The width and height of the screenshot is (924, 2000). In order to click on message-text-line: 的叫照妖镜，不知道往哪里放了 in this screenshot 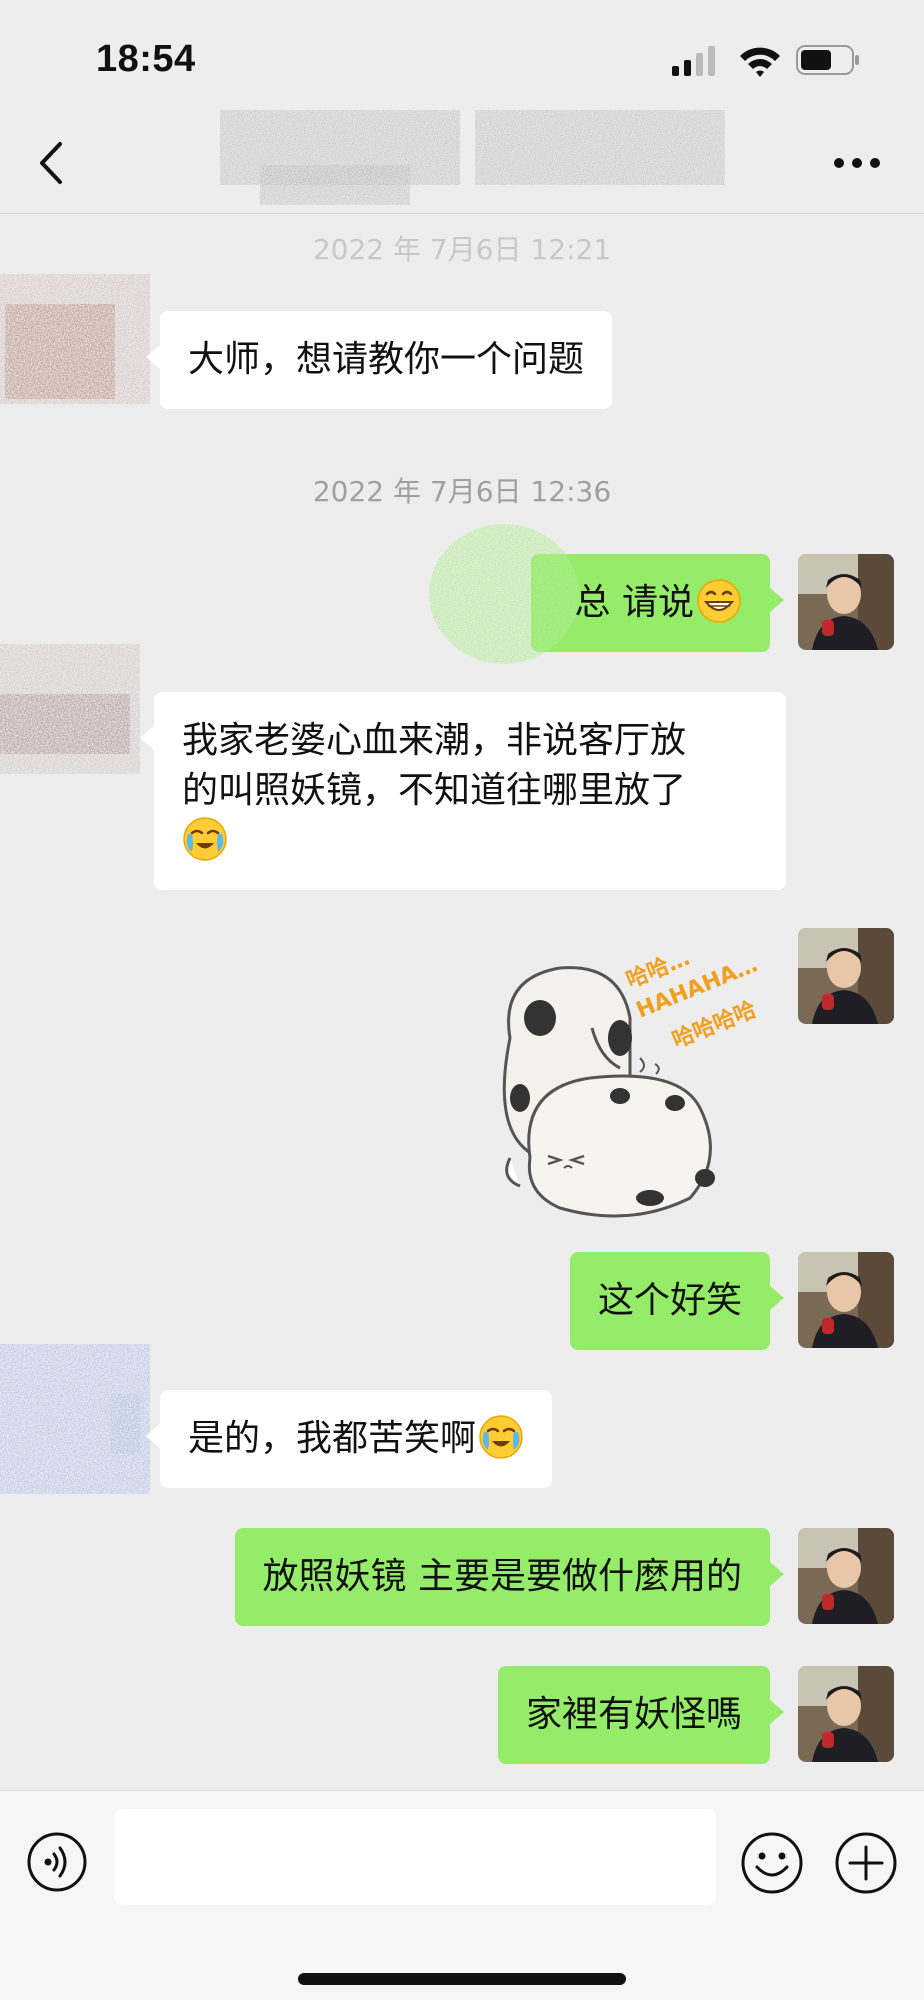, I will do `click(434, 790)`.